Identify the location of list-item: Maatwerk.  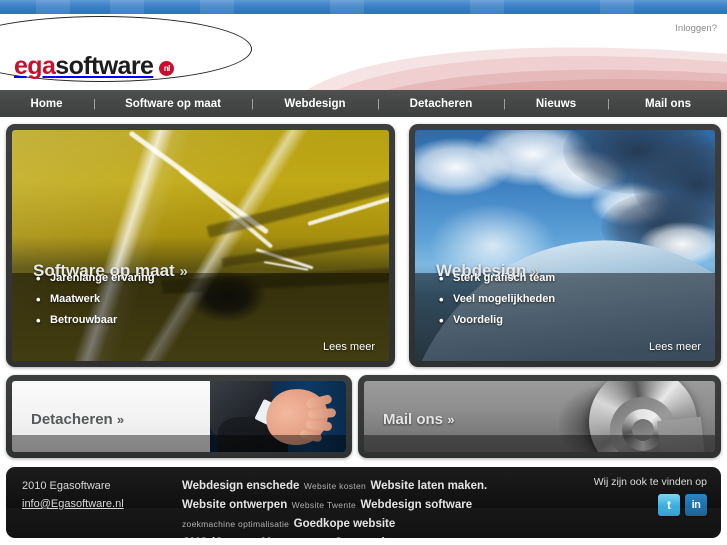
(95, 299).